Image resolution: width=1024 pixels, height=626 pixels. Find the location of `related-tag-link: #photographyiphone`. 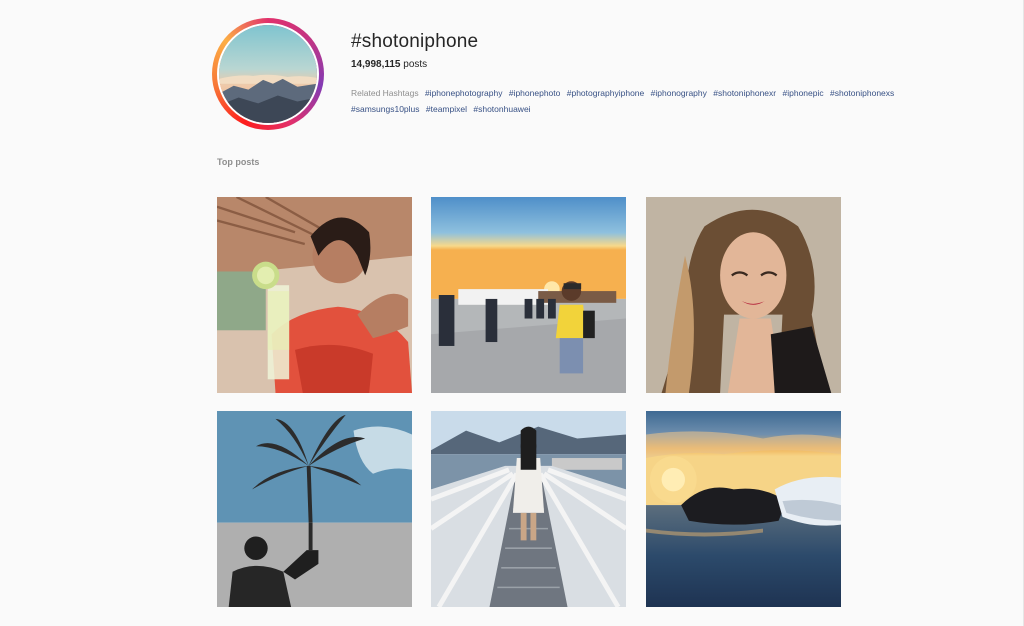

related-tag-link: #photographyiphone is located at coordinates (606, 93).